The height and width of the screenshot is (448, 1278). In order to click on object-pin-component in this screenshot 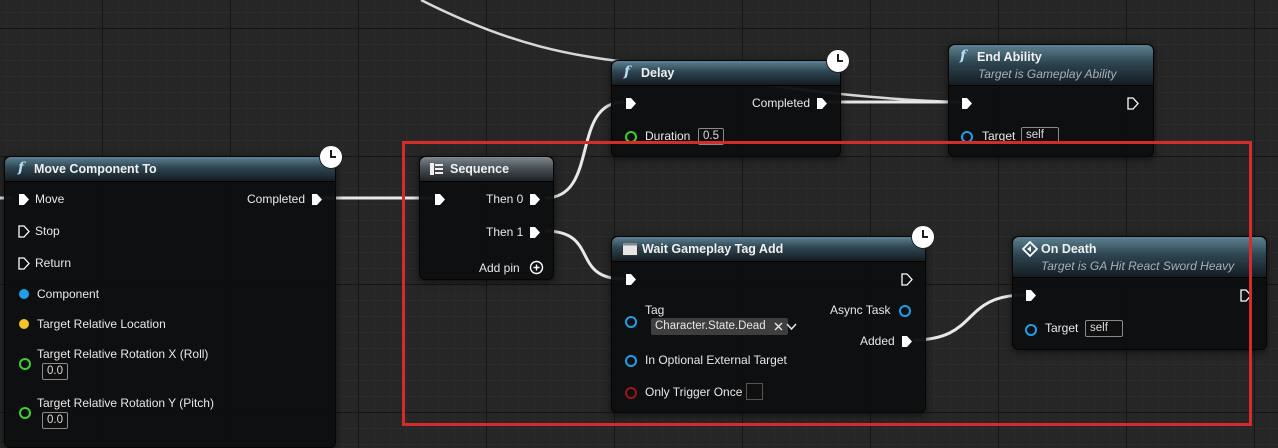, I will do `click(24, 294)`.